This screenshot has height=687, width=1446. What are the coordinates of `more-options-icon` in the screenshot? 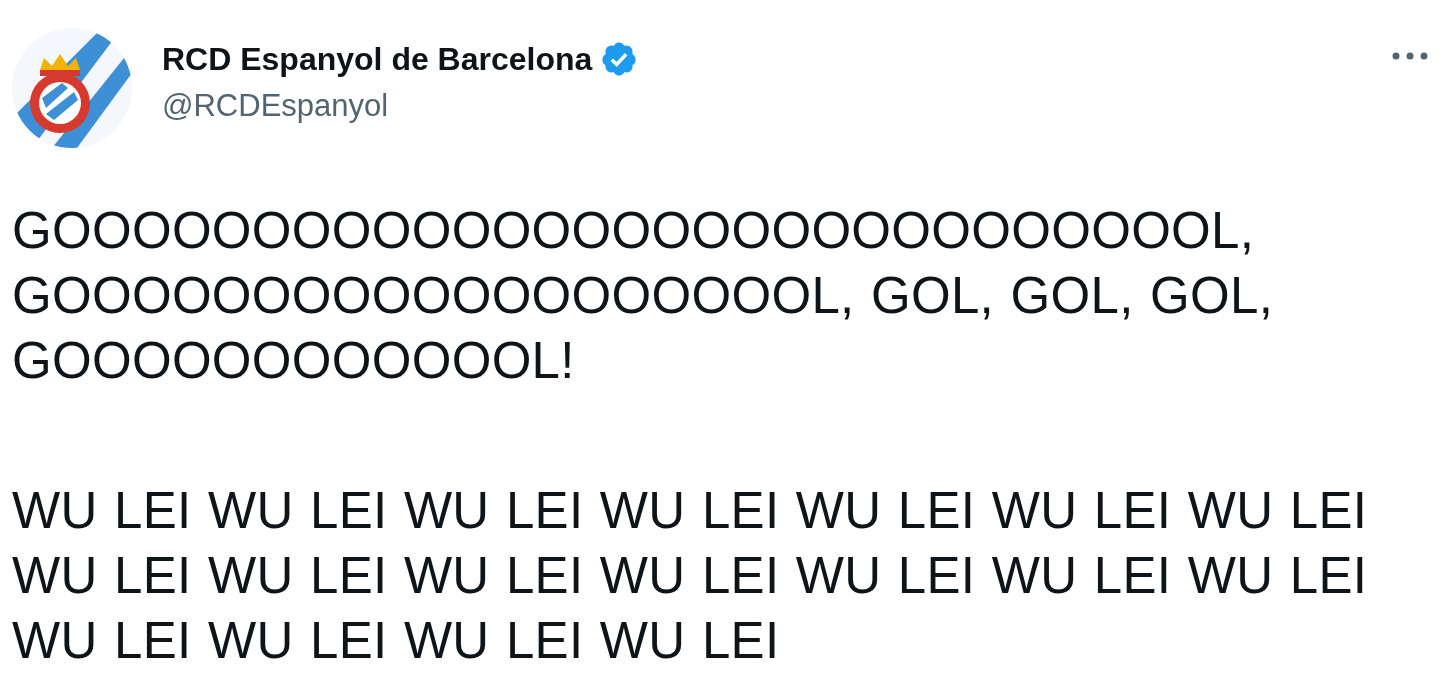 It's located at (1410, 56).